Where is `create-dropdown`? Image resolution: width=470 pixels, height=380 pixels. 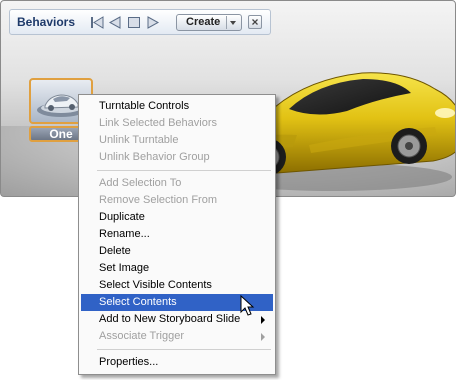
create-dropdown is located at coordinates (232, 22).